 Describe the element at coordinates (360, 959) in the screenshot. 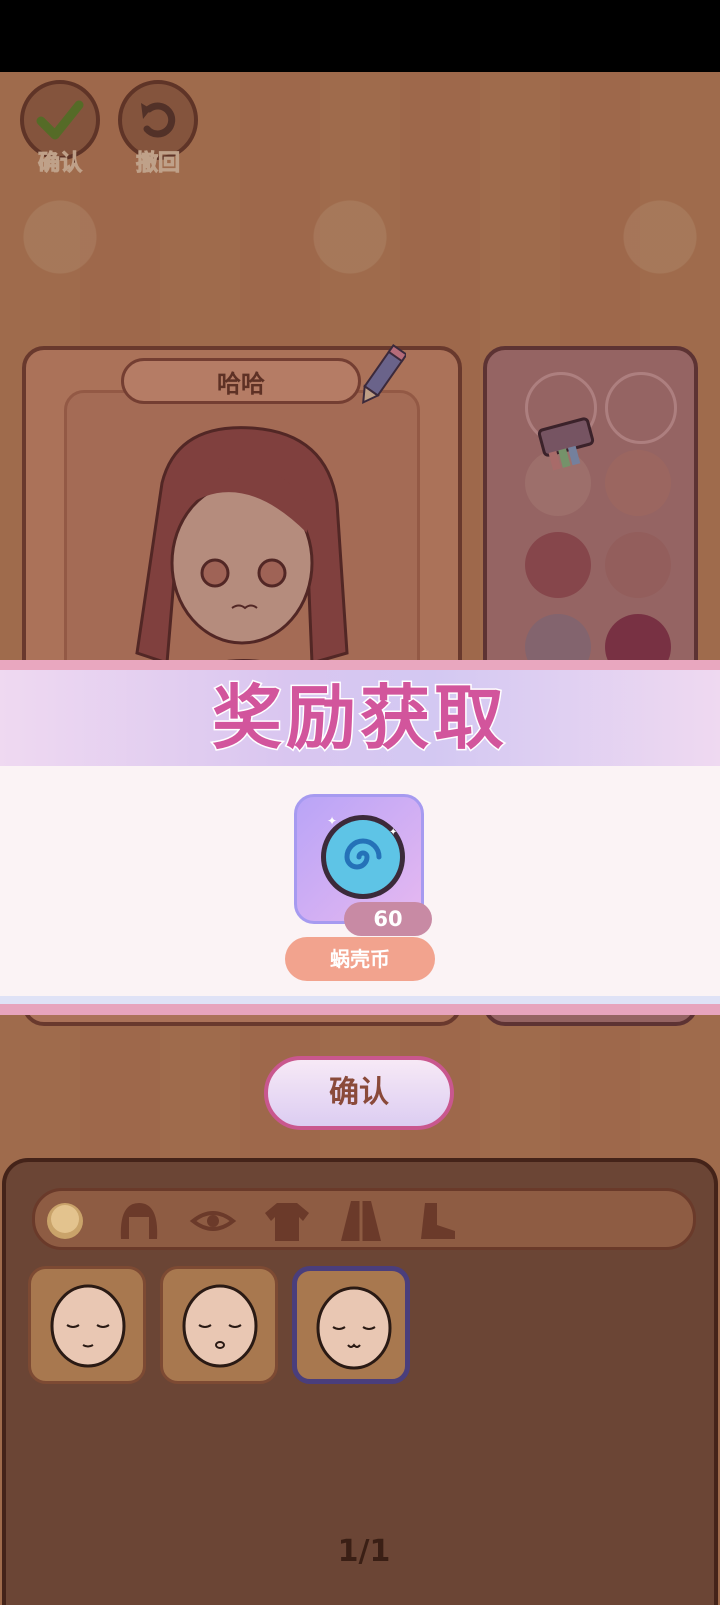

I see `reward-item-name: 蜗壳币` at that location.